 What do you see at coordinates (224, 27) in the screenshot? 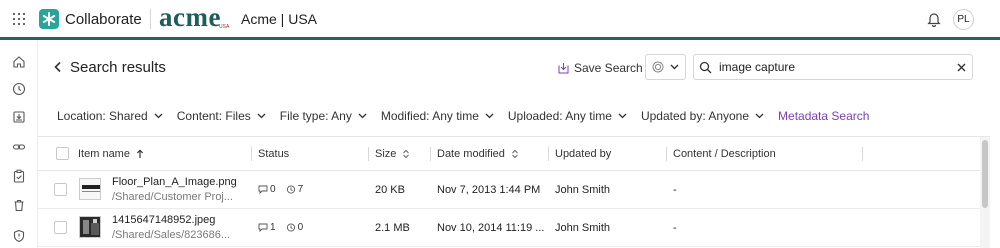
I see `org-logo-sub: USA` at bounding box center [224, 27].